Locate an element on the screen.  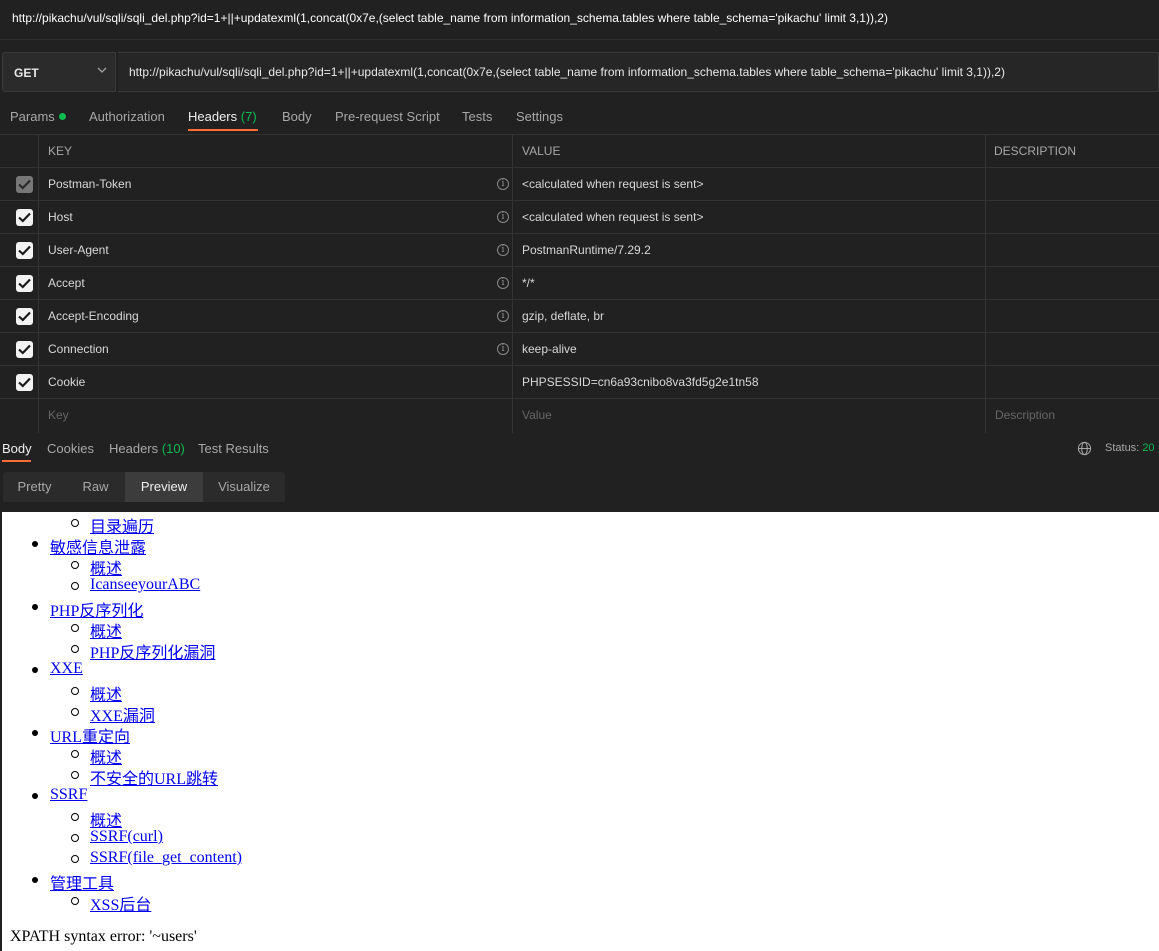
list-item-link: SSRF is located at coordinates (68, 794).